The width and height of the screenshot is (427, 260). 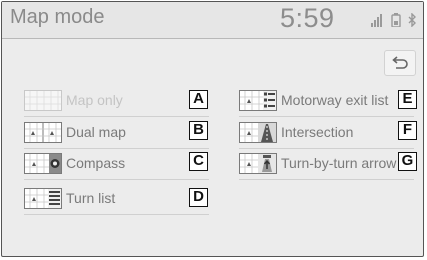 What do you see at coordinates (258, 132) in the screenshot?
I see `intersection-icon` at bounding box center [258, 132].